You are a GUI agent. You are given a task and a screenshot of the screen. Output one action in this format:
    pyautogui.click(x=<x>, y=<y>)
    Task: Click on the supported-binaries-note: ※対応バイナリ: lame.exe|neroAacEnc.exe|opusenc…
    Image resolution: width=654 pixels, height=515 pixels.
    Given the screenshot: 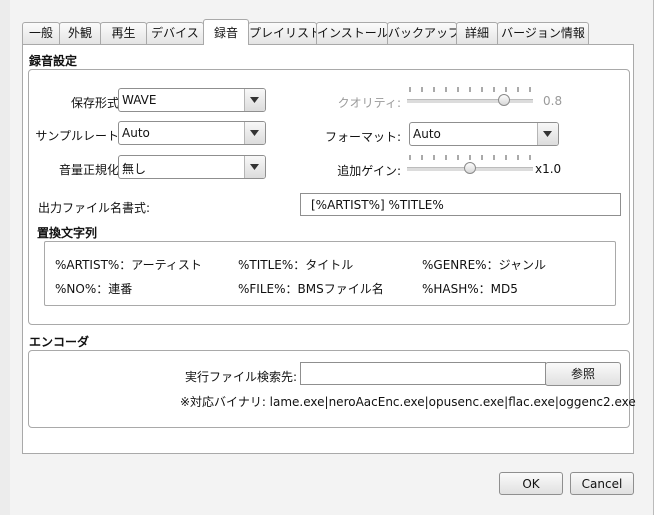 What is the action you would take?
    pyautogui.click(x=408, y=402)
    